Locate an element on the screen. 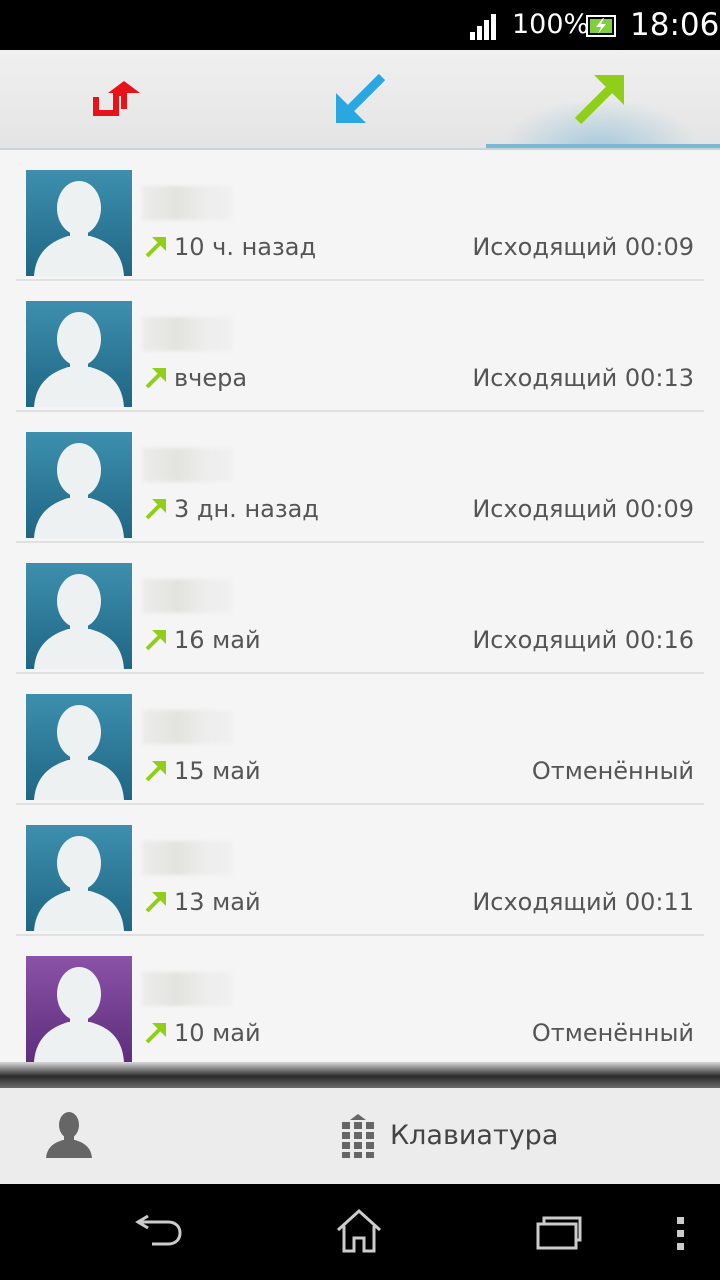 The height and width of the screenshot is (1280, 720). keypad-grid-icon is located at coordinates (358, 1136).